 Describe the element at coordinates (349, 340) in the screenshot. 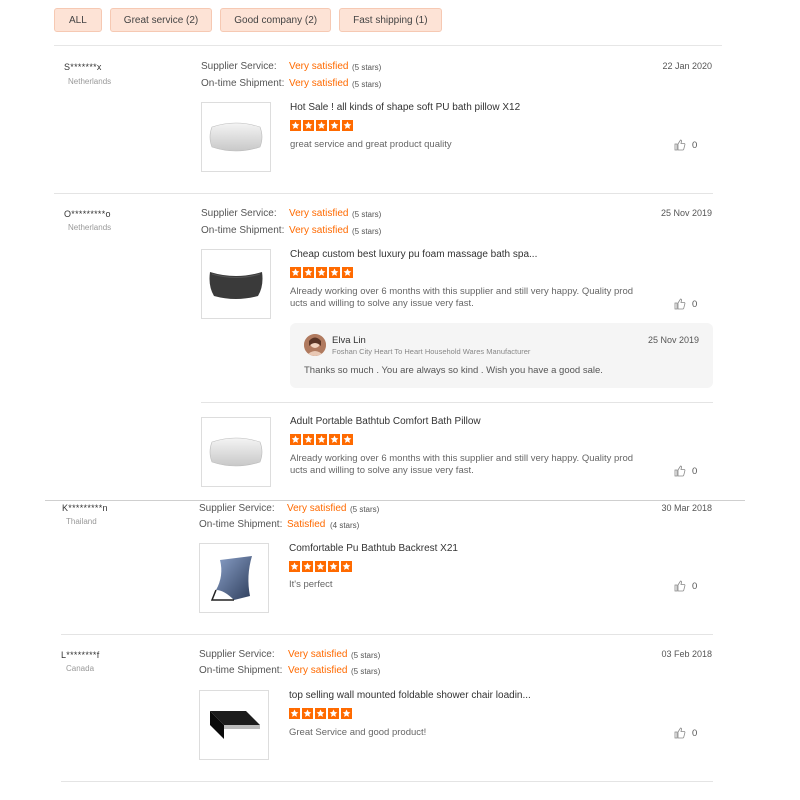

I see `reply-author-name: Elva Lin` at that location.